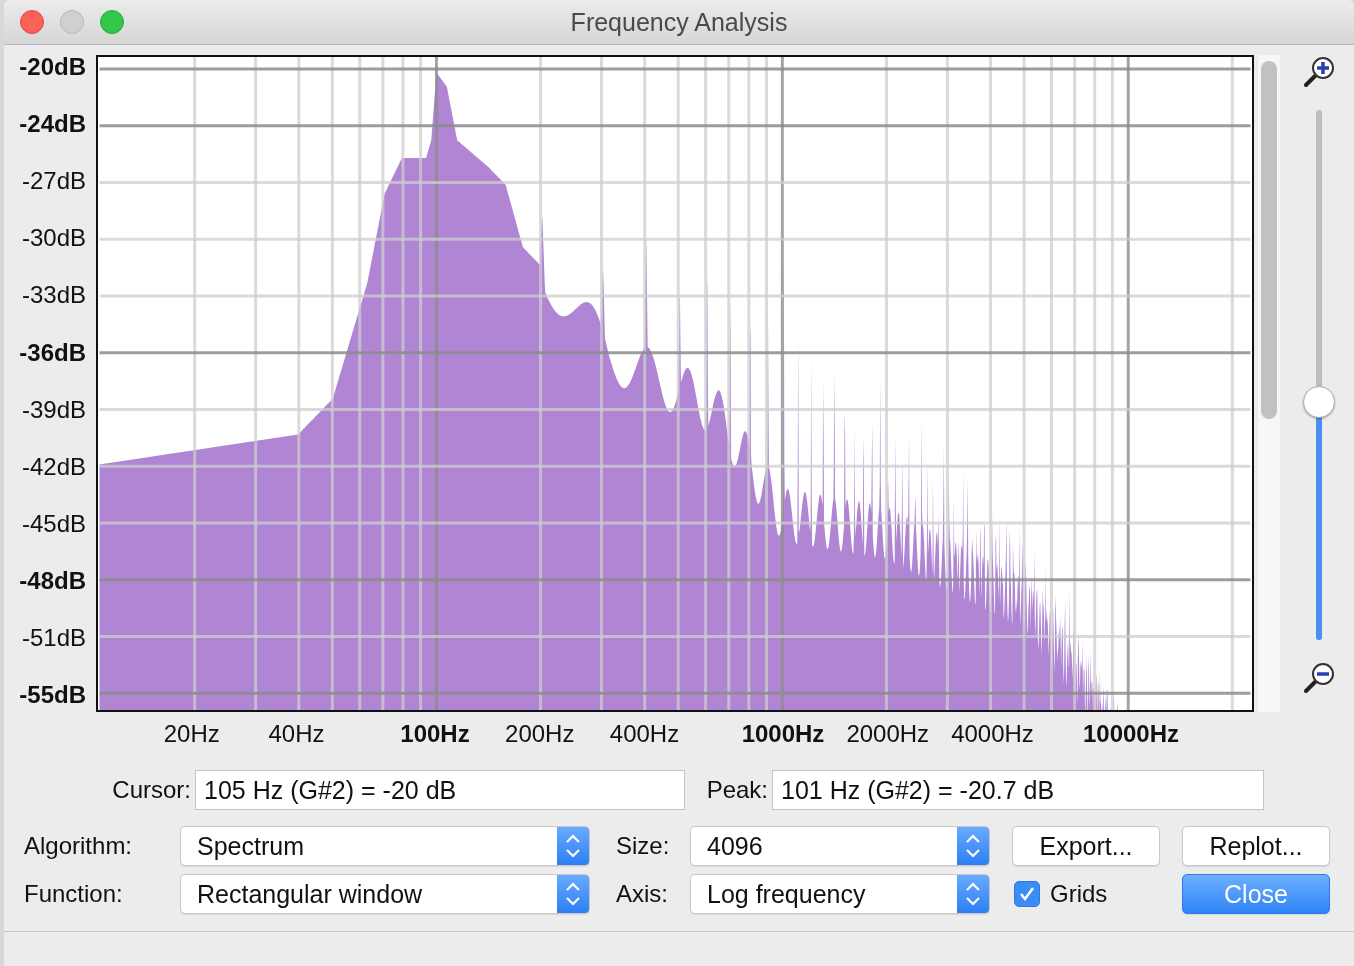  I want to click on y-axis-label: -55dB, so click(52, 695).